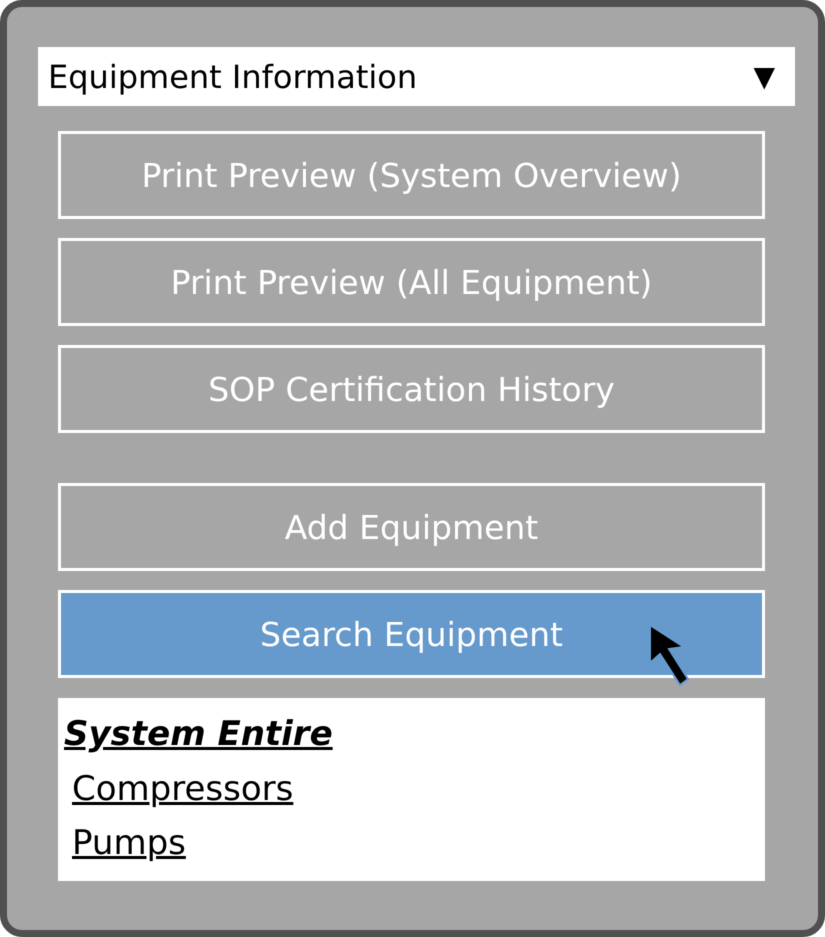 Image resolution: width=825 pixels, height=937 pixels. I want to click on tree-link: Pumps, so click(129, 843).